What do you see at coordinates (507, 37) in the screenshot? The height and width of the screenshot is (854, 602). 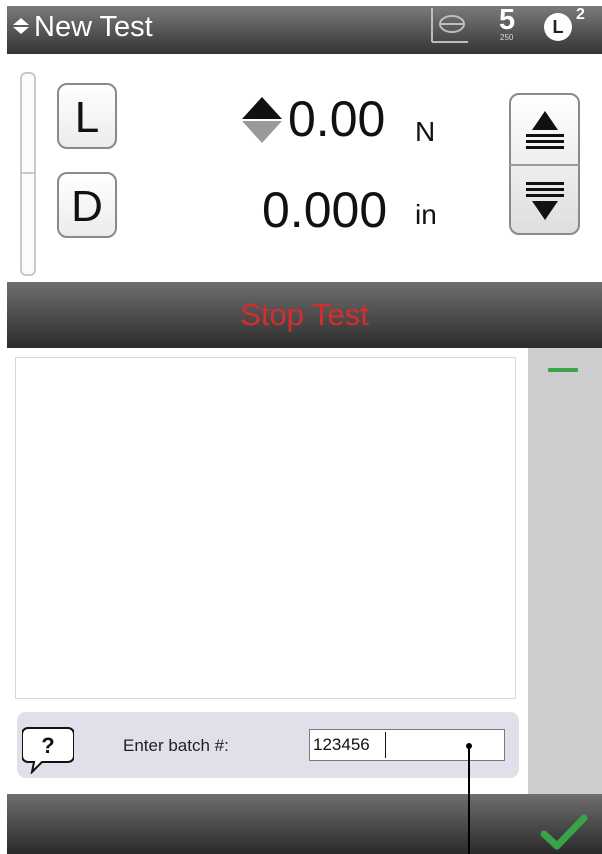 I see `speed-sub-value: 250` at bounding box center [507, 37].